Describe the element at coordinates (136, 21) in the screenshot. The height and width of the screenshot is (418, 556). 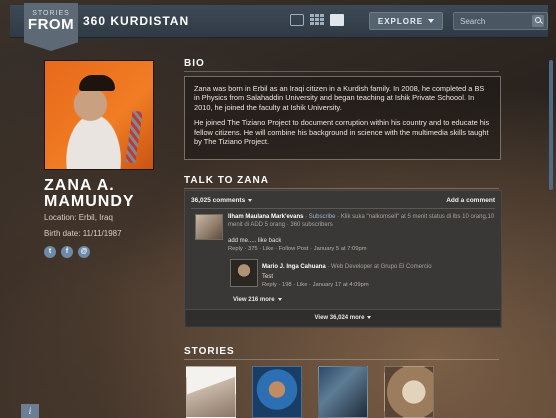
I see `site-name: 360 KURDISTAN` at that location.